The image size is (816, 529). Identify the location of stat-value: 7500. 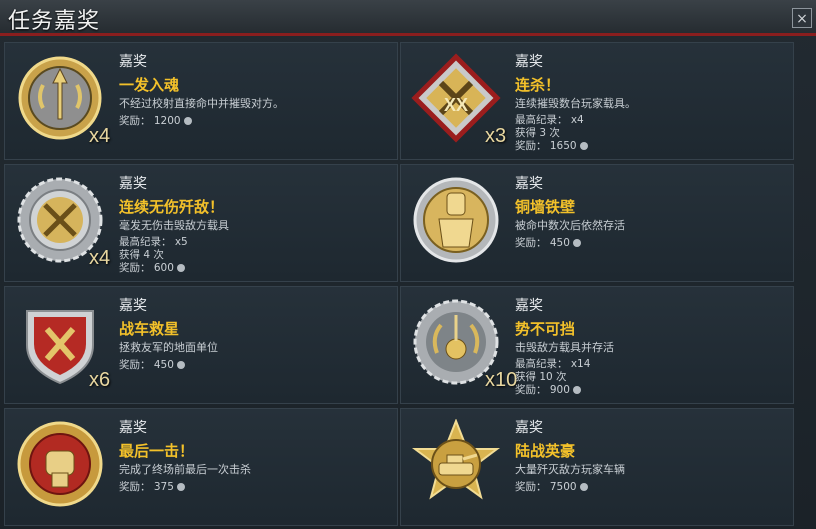
(563, 487).